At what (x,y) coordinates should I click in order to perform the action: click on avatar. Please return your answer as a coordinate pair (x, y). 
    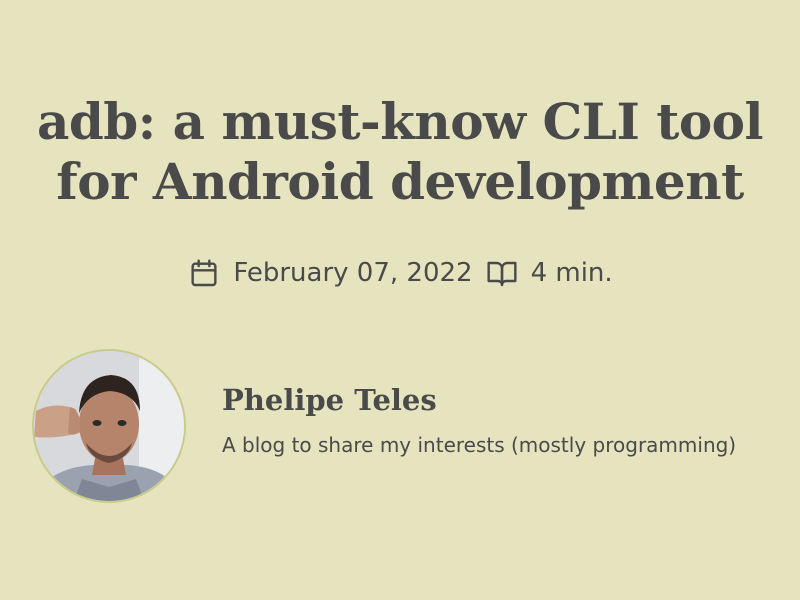
    Looking at the image, I should click on (109, 426).